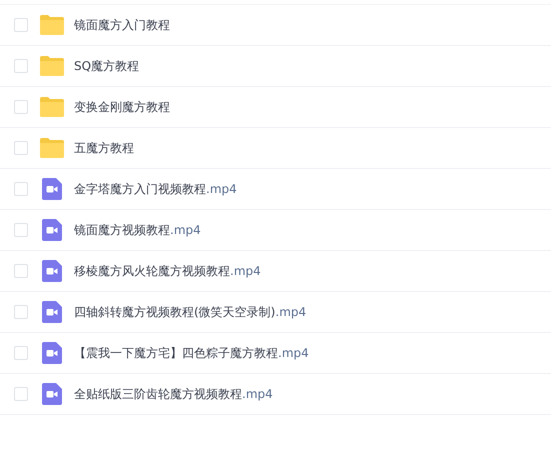 This screenshot has width=551, height=465. What do you see at coordinates (190, 312) in the screenshot?
I see `file-name: 四轴斜转魔方视频教程(微笑天空录制).mp4` at bounding box center [190, 312].